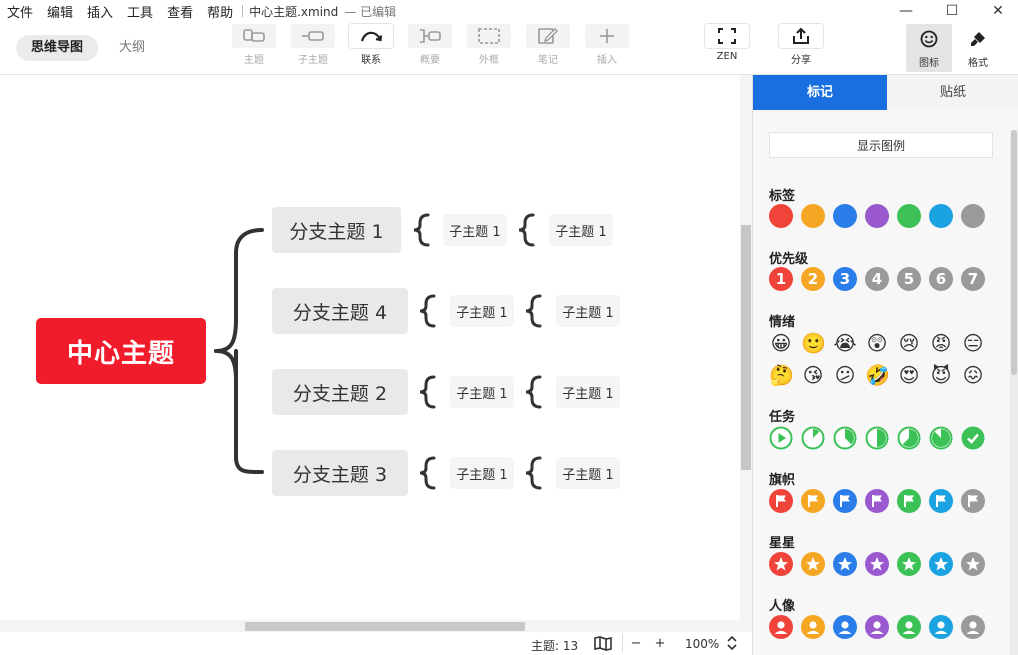 This screenshot has height=655, width=1018. What do you see at coordinates (313, 45) in the screenshot?
I see `subtopic-button: 子主题` at bounding box center [313, 45].